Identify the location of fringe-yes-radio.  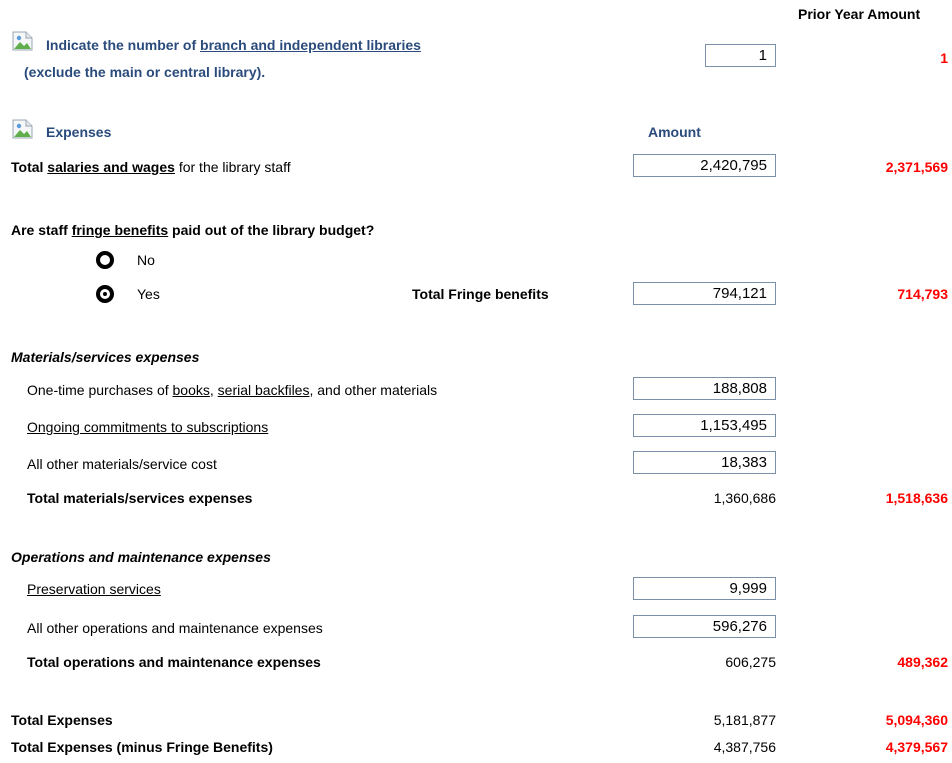
(105, 294).